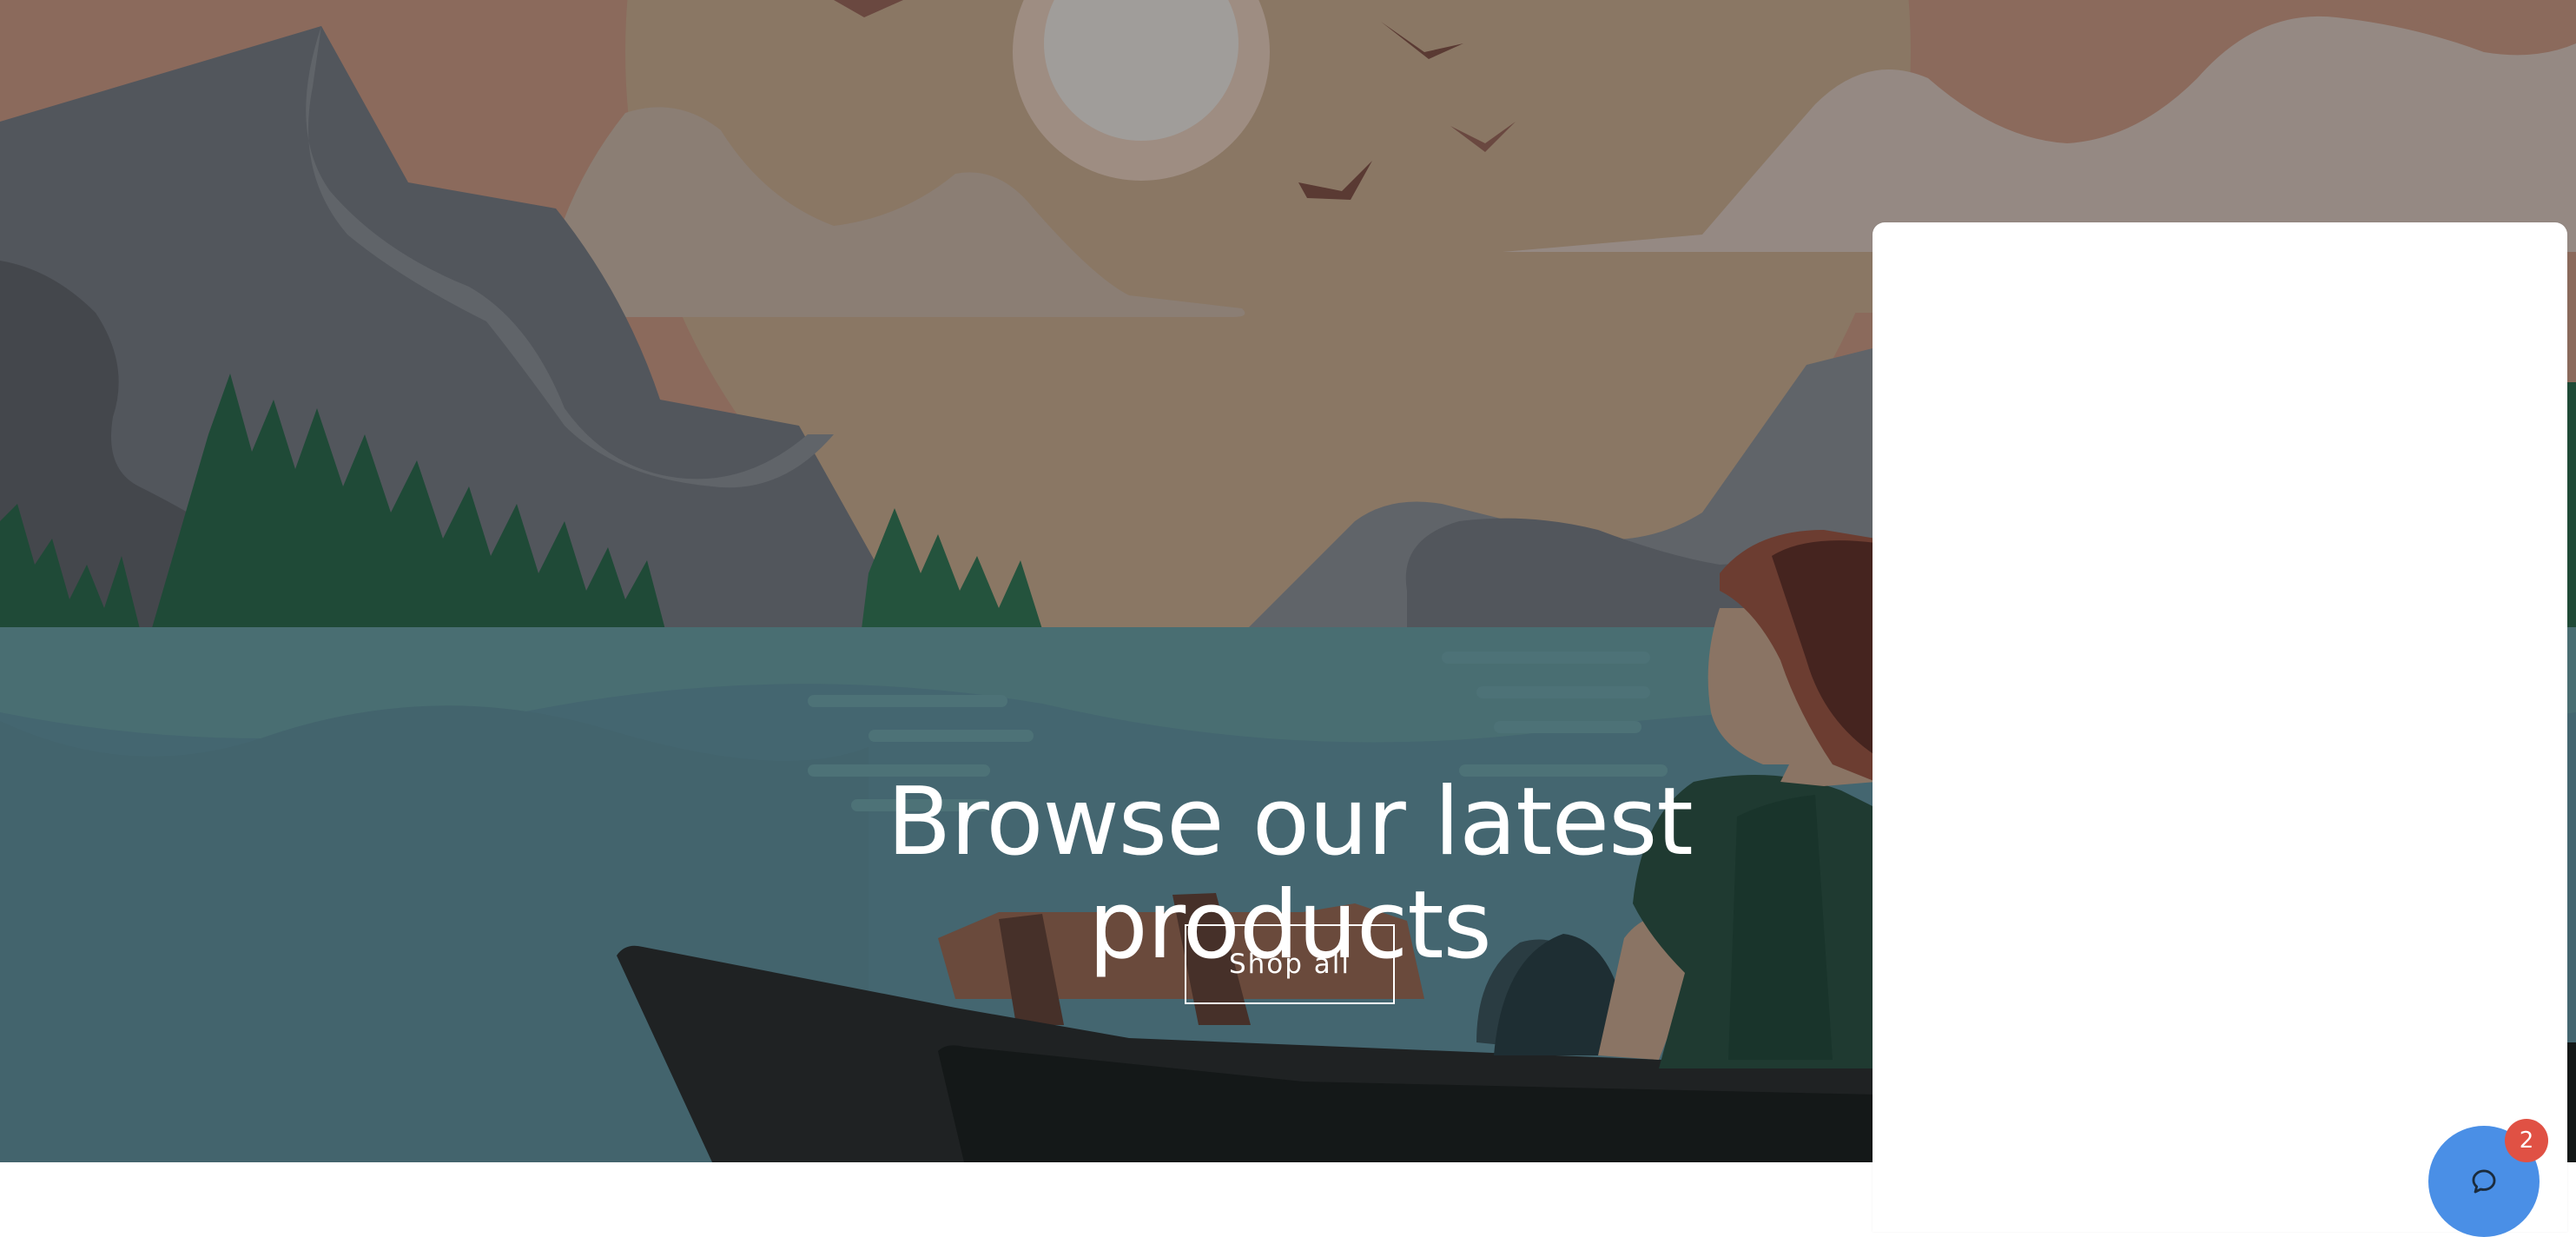  Describe the element at coordinates (2484, 1181) in the screenshot. I see `chat-bubble-icon` at that location.